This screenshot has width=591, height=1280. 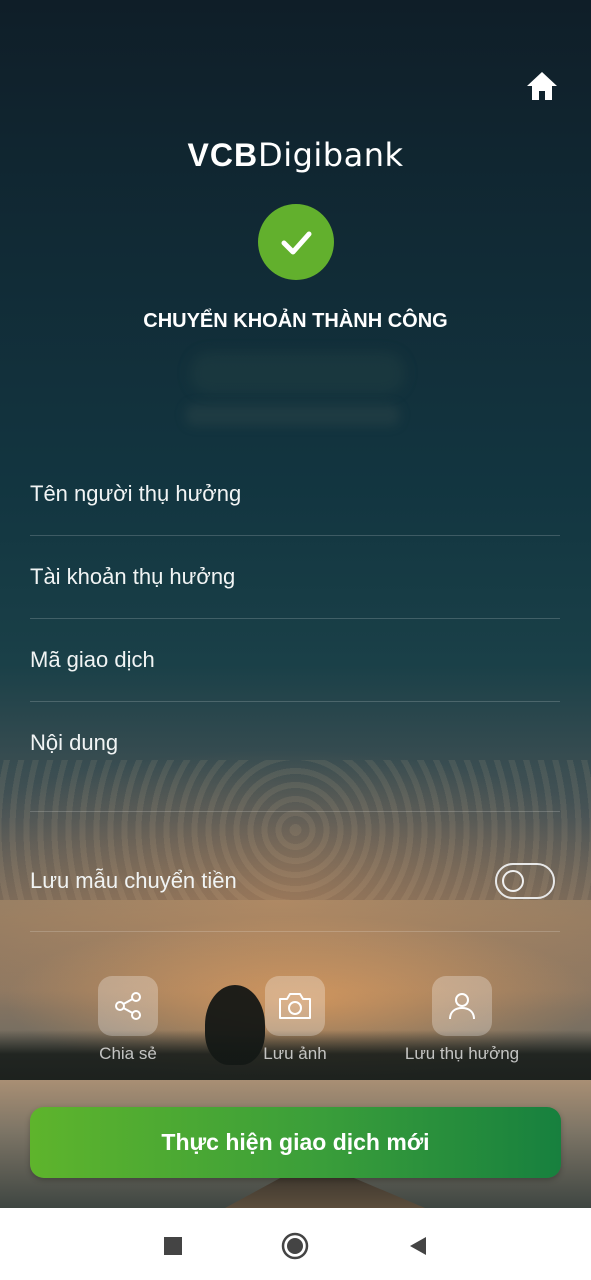 I want to click on square-icon, so click(x=173, y=1246).